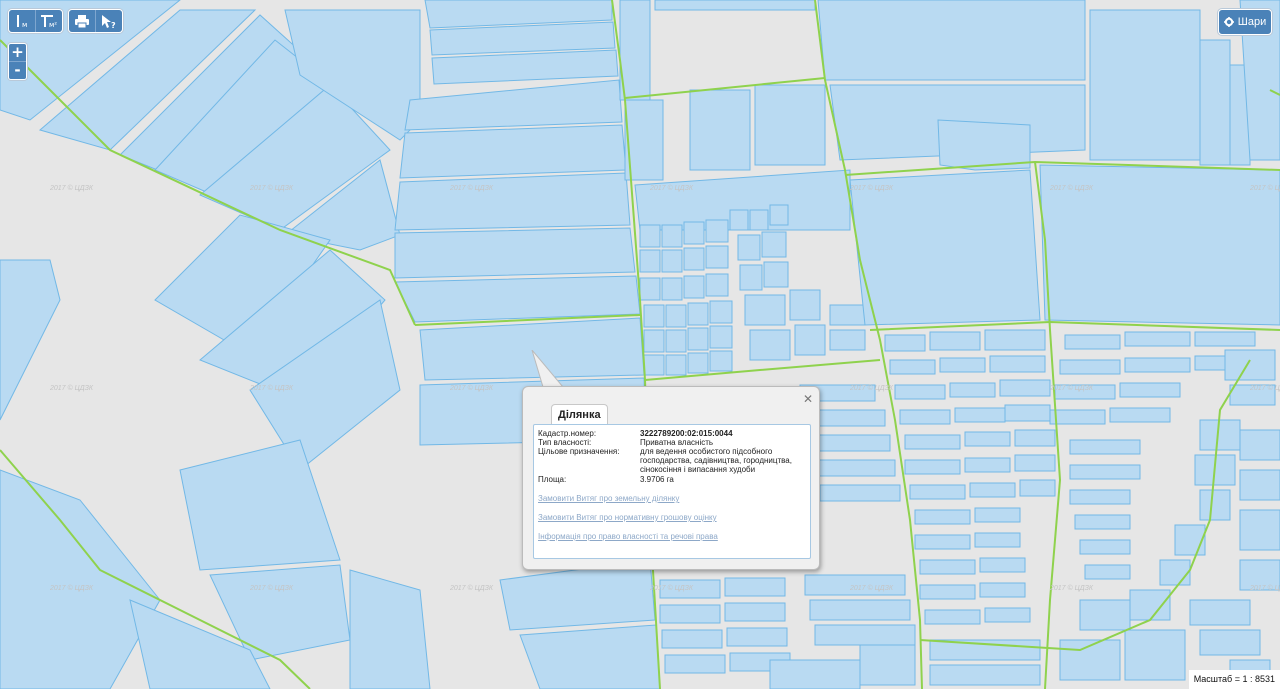 Image resolution: width=1280 pixels, height=689 pixels. Describe the element at coordinates (24, 25) in the screenshot. I see `svg-text: м` at that location.